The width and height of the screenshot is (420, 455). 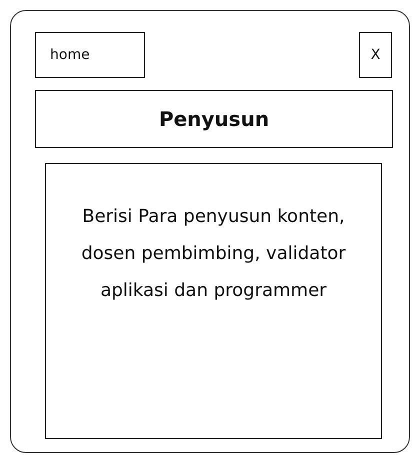 What do you see at coordinates (375, 55) in the screenshot?
I see `close-button: X` at bounding box center [375, 55].